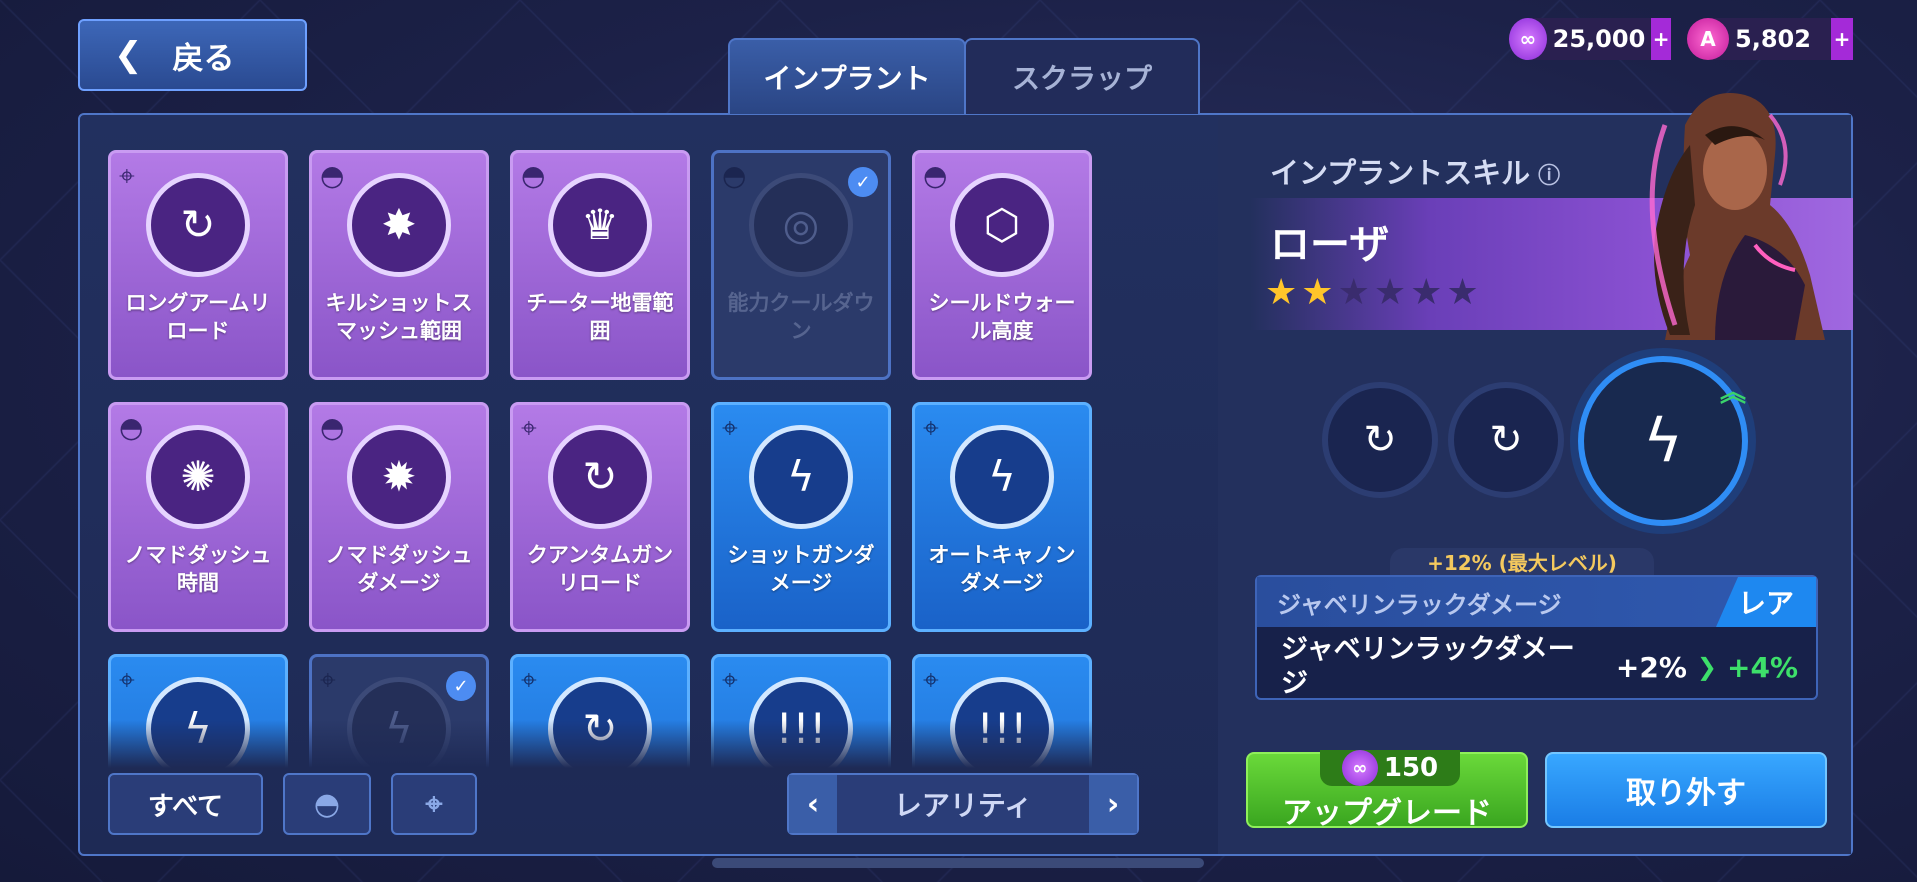 This screenshot has width=1917, height=882. I want to click on implant-card: ◓ ◎ 能力クールダウン ✓, so click(801, 265).